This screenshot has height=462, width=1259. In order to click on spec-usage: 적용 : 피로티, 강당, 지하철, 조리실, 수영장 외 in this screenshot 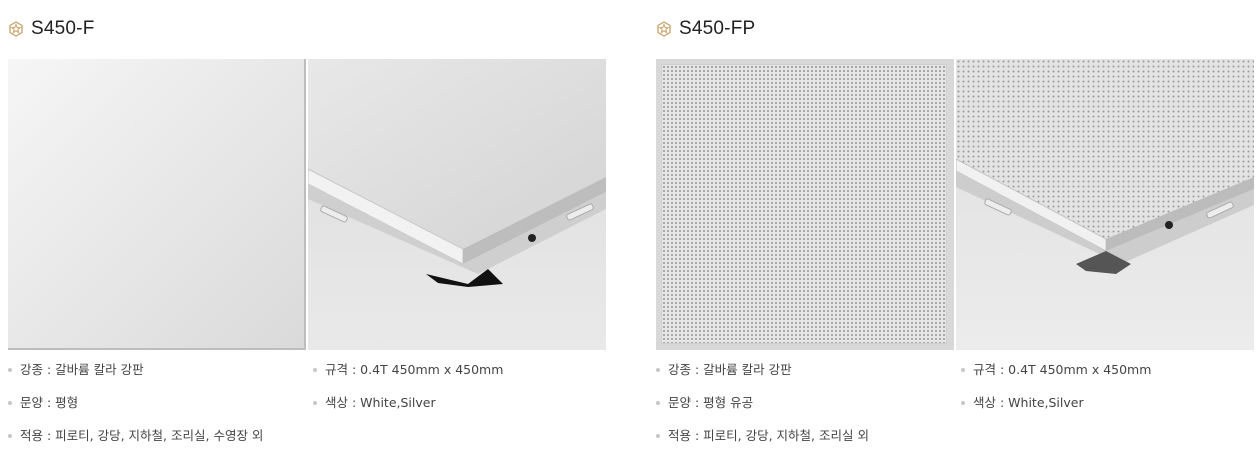, I will do `click(135, 436)`.